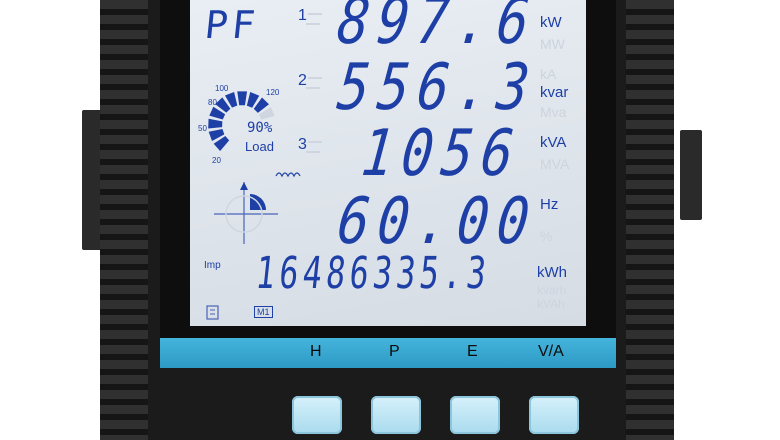  I want to click on right-ribbed-rail, so click(650, 220).